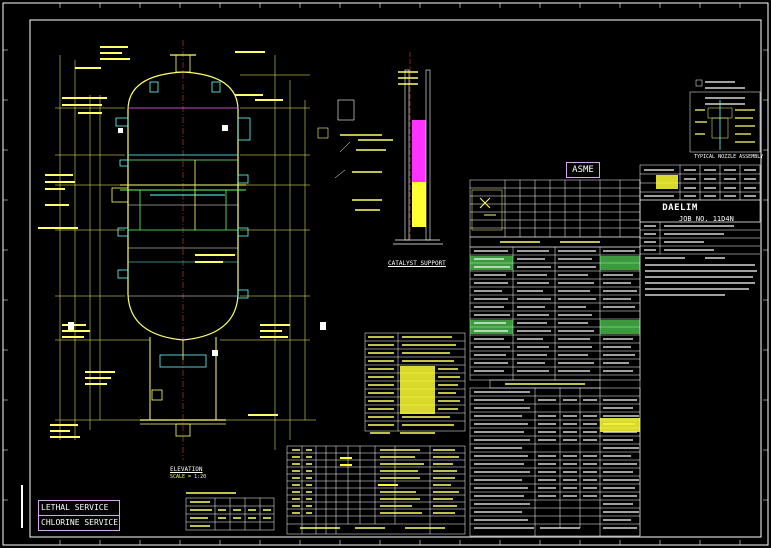 This screenshot has height=548, width=771. Describe the element at coordinates (79, 523) in the screenshot. I see `chlorine-service-label: CHLORINE SERVICE` at that location.